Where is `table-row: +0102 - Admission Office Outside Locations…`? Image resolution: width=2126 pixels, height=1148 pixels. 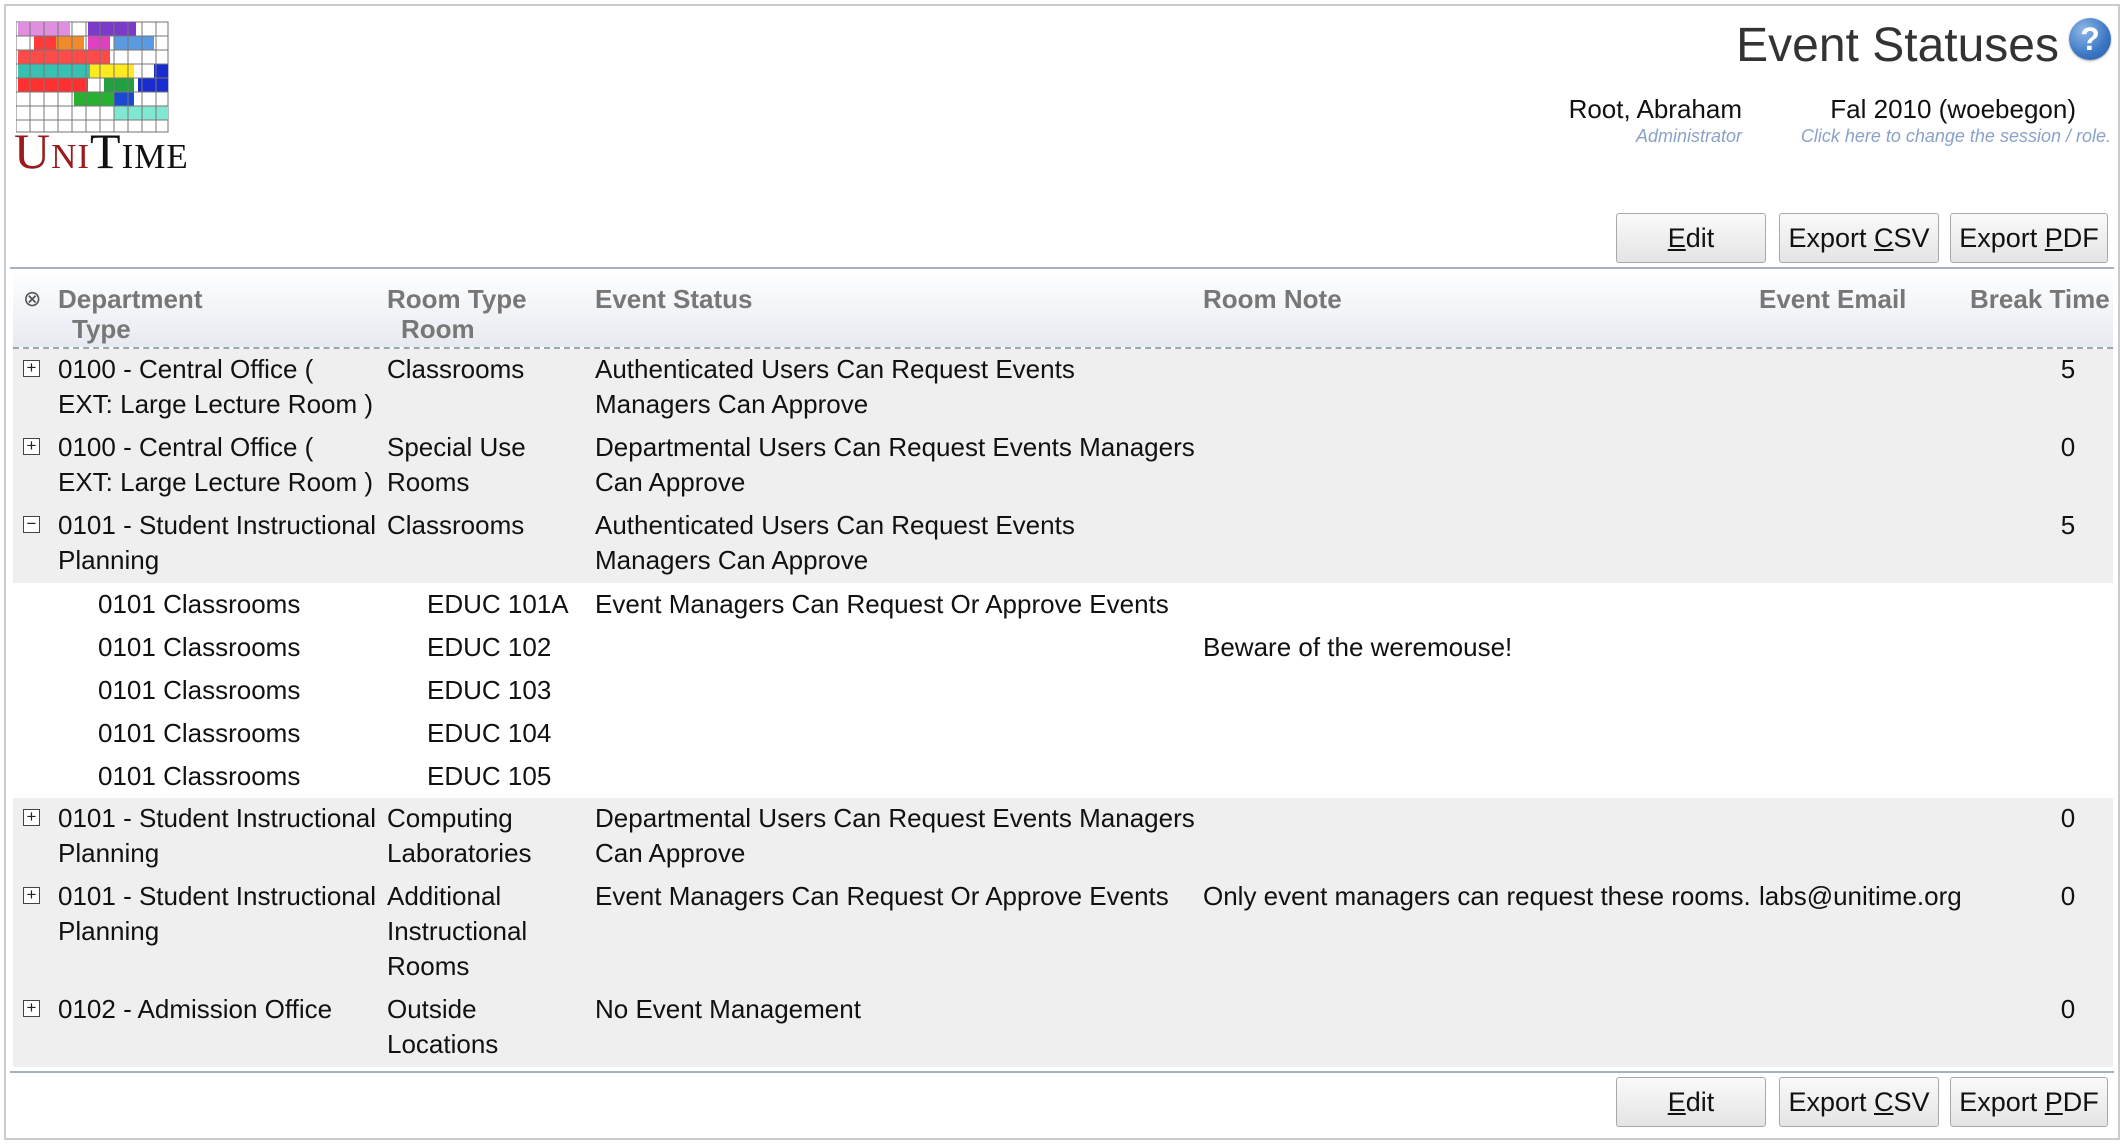
table-row: +0102 - Admission Office Outside Locations… is located at coordinates (1063, 1028).